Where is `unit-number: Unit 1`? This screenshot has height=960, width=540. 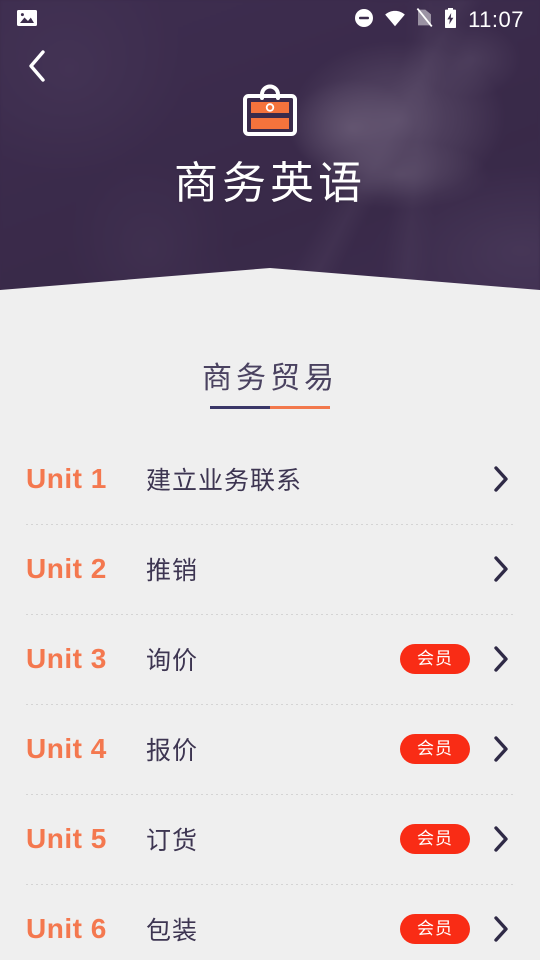 unit-number: Unit 1 is located at coordinates (66, 478).